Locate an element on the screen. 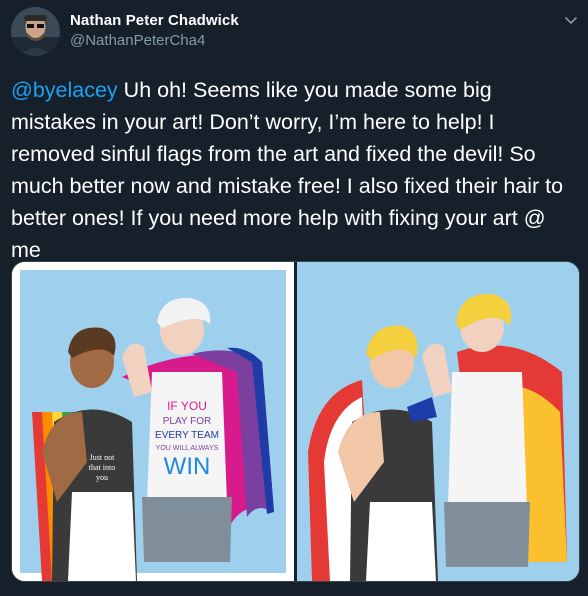  svg-text: you is located at coordinates (102, 477).